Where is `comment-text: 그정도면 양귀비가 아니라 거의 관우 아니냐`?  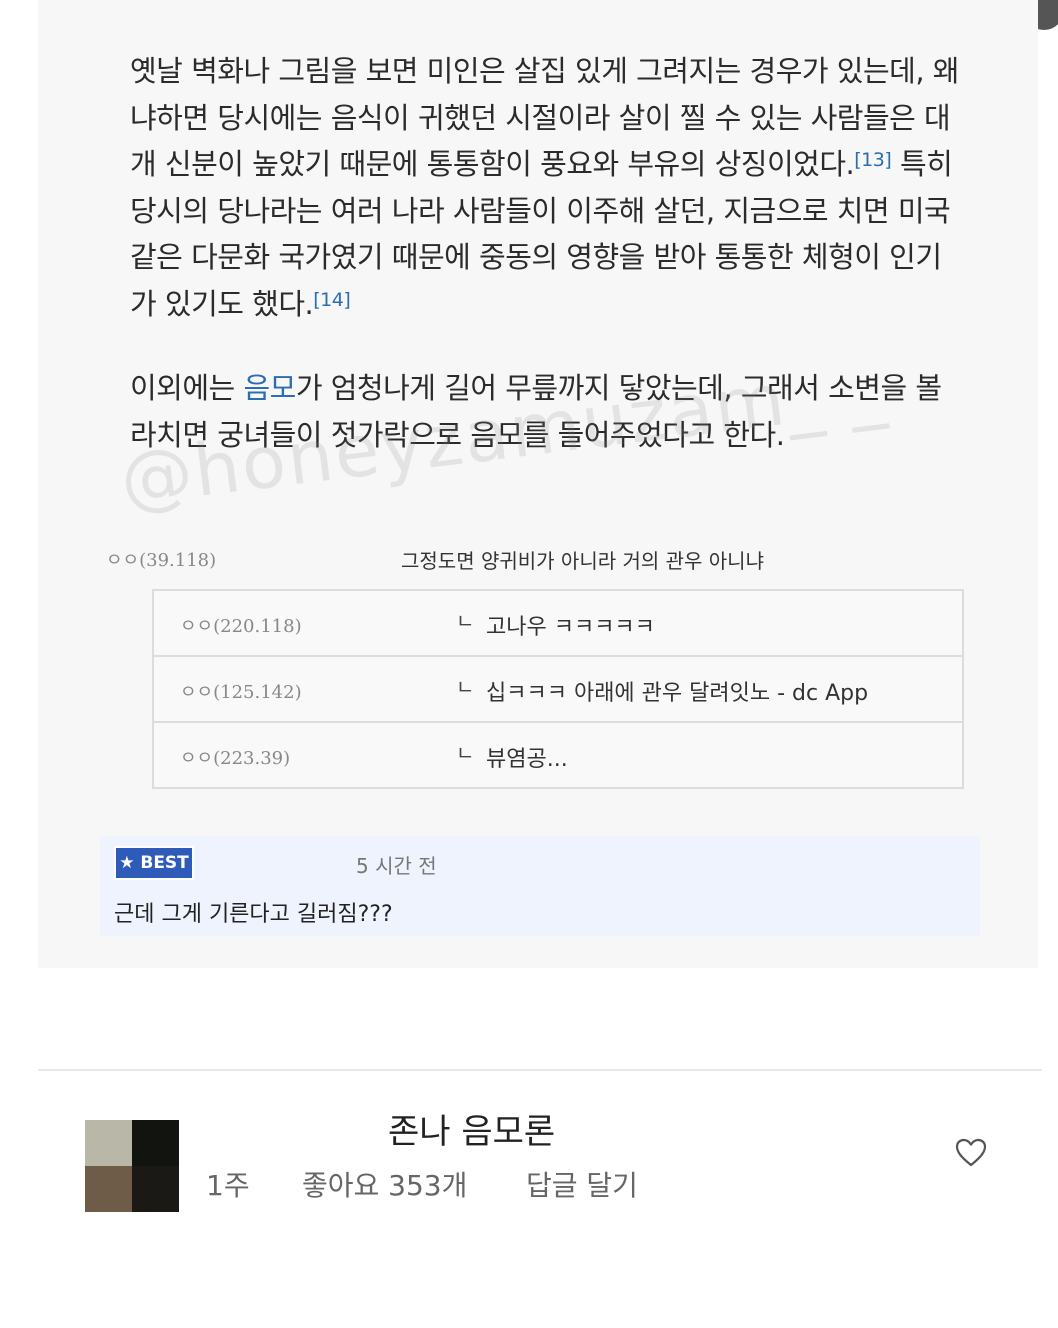 comment-text: 그정도면 양귀비가 아니라 거의 관우 아니냐 is located at coordinates (582, 561).